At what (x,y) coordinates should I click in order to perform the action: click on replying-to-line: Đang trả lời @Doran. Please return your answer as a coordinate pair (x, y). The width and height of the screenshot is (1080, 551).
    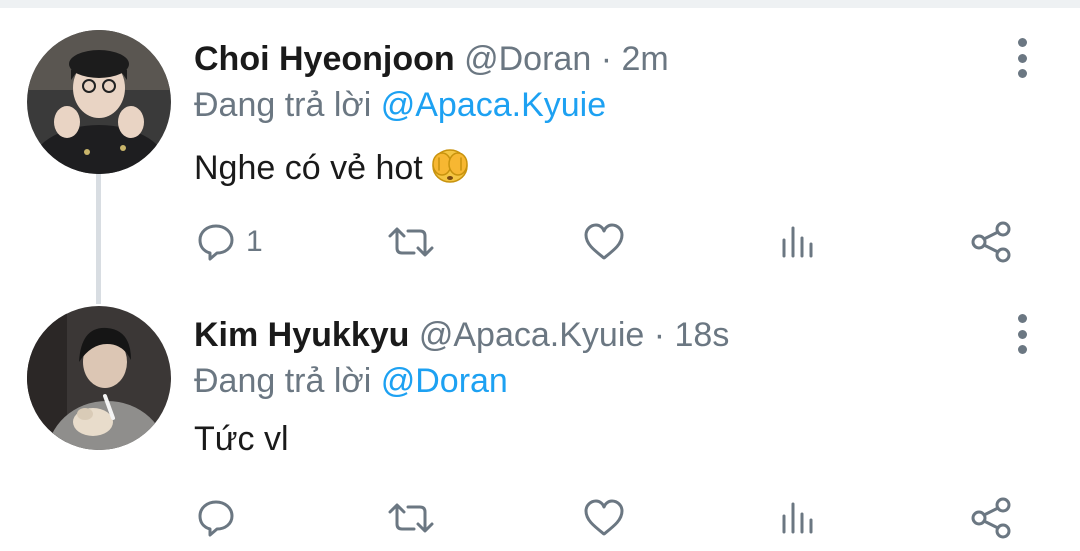
    Looking at the image, I should click on (351, 381).